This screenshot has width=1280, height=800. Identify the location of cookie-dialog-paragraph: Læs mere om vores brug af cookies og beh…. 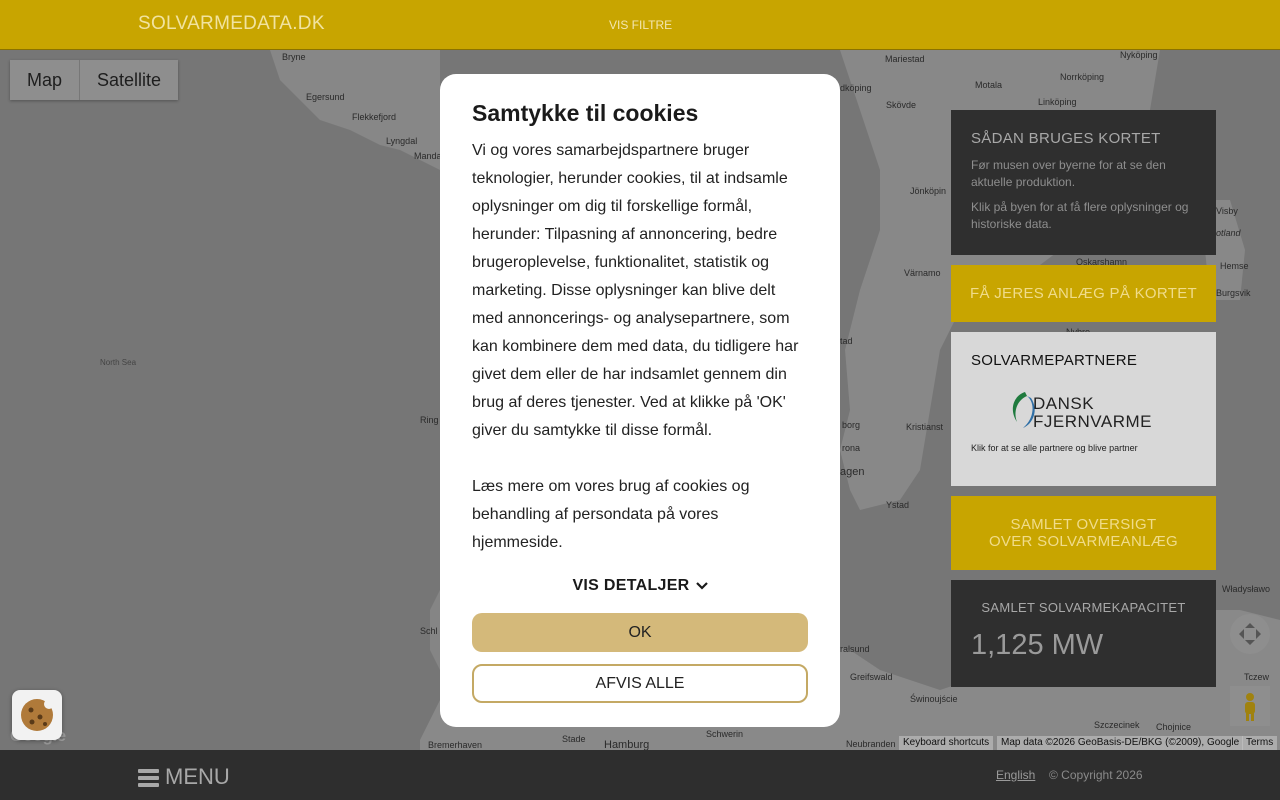
(611, 514).